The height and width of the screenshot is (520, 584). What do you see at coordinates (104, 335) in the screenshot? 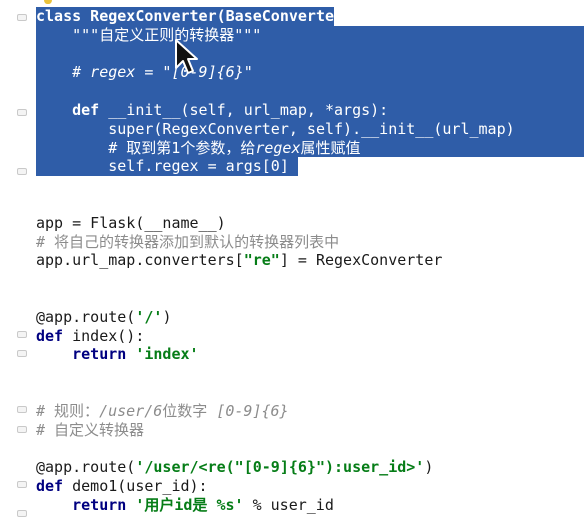
I see `code-text: index():` at bounding box center [104, 335].